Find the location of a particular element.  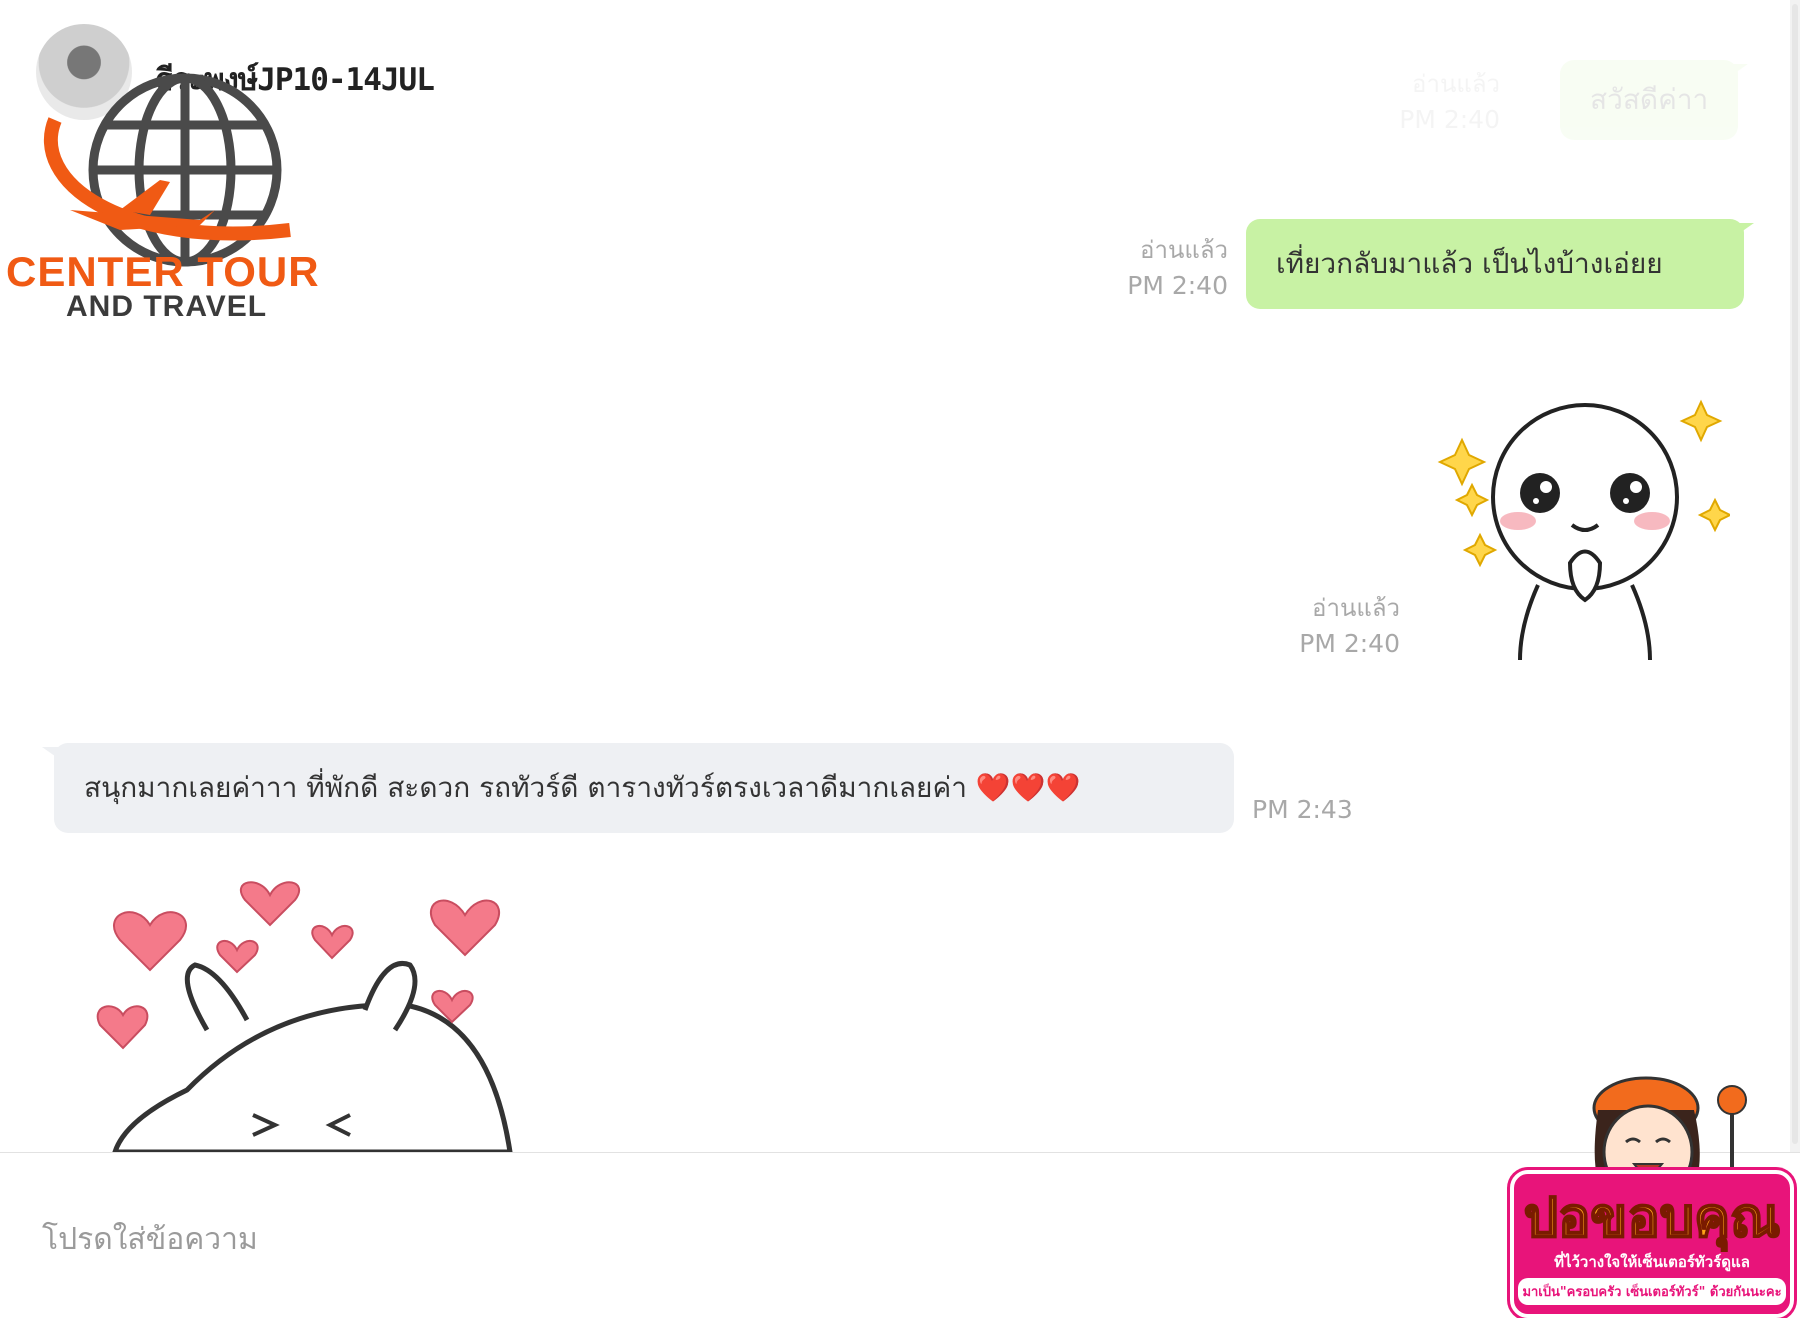

message-meta: PM 2:43 is located at coordinates (1309, 810).